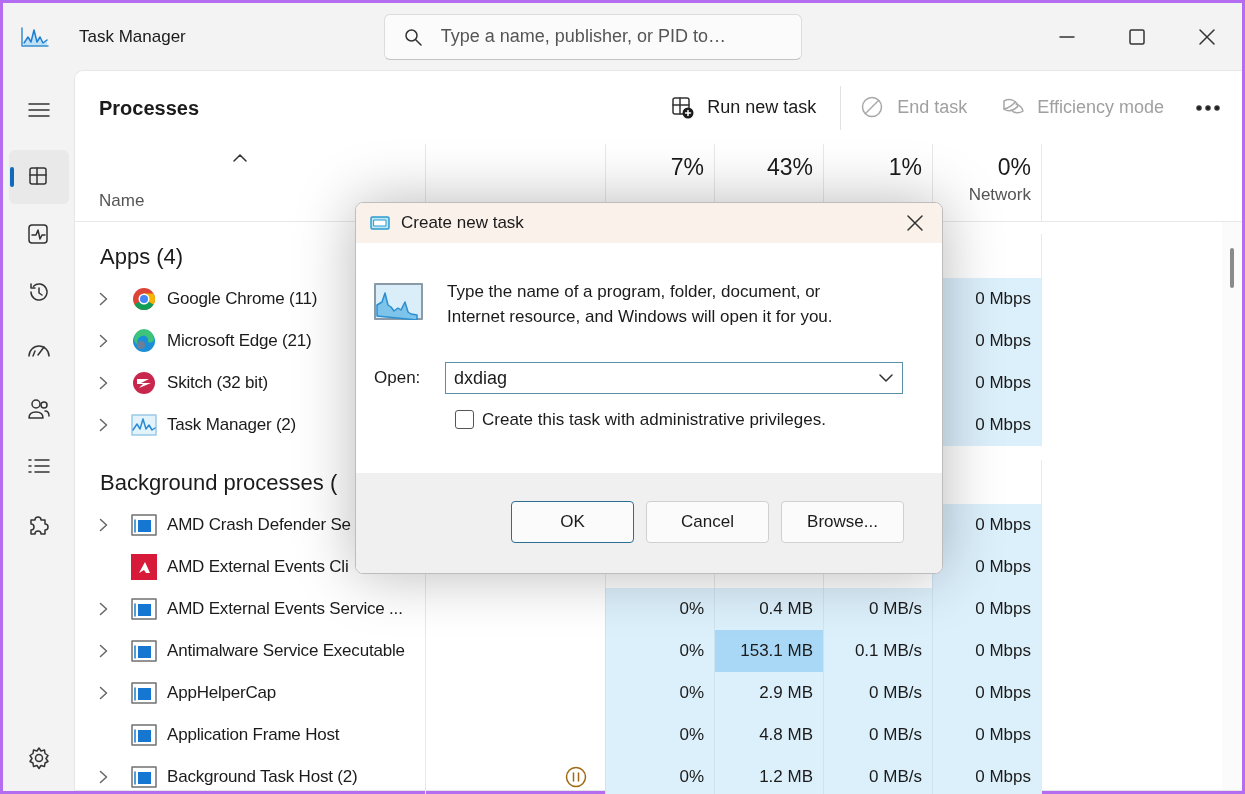  What do you see at coordinates (877, 651) in the screenshot?
I see `table-cell: 0.1 MB/s` at bounding box center [877, 651].